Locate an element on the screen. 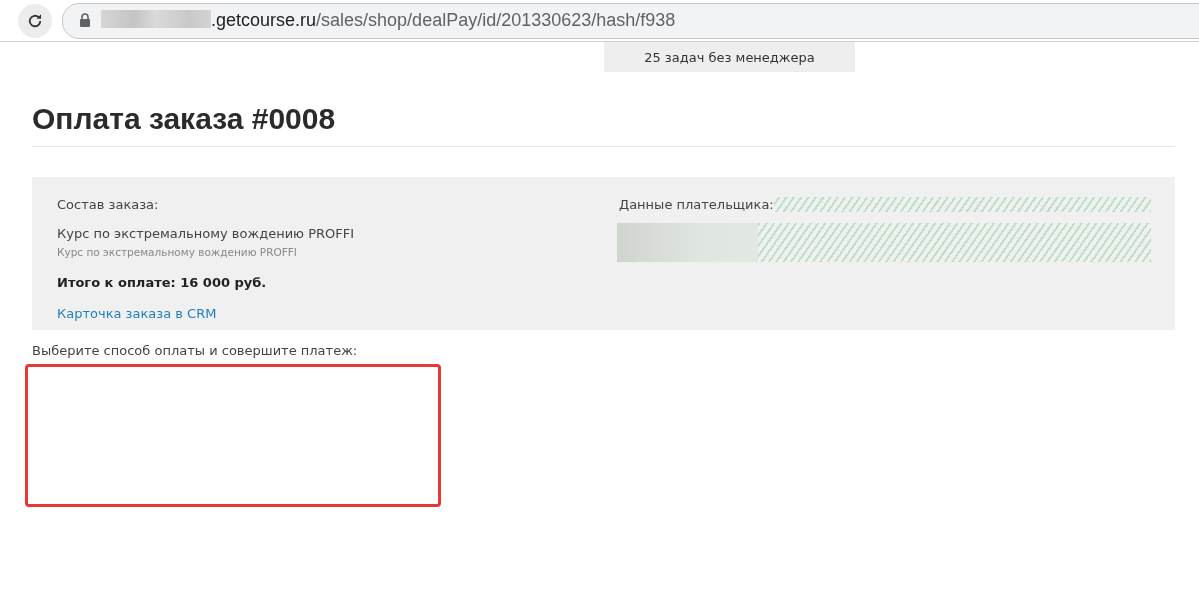  tasks-tab: 25 задач без менеджера is located at coordinates (729, 57).